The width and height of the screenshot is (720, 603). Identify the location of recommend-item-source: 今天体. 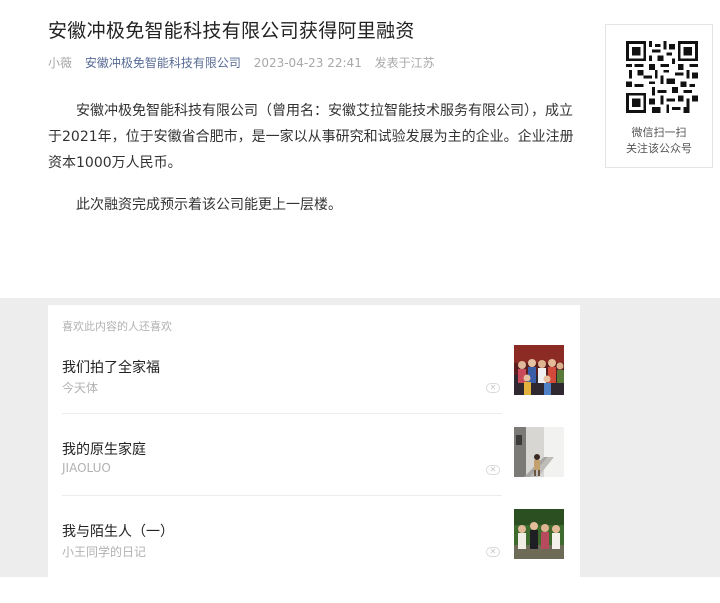
(80, 388).